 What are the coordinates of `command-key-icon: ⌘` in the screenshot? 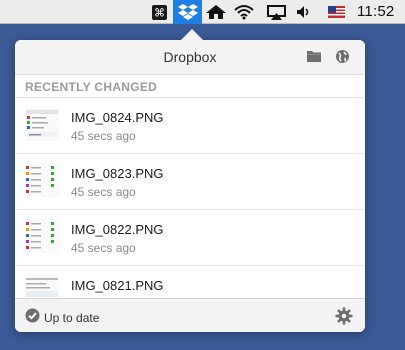 It's located at (159, 12).